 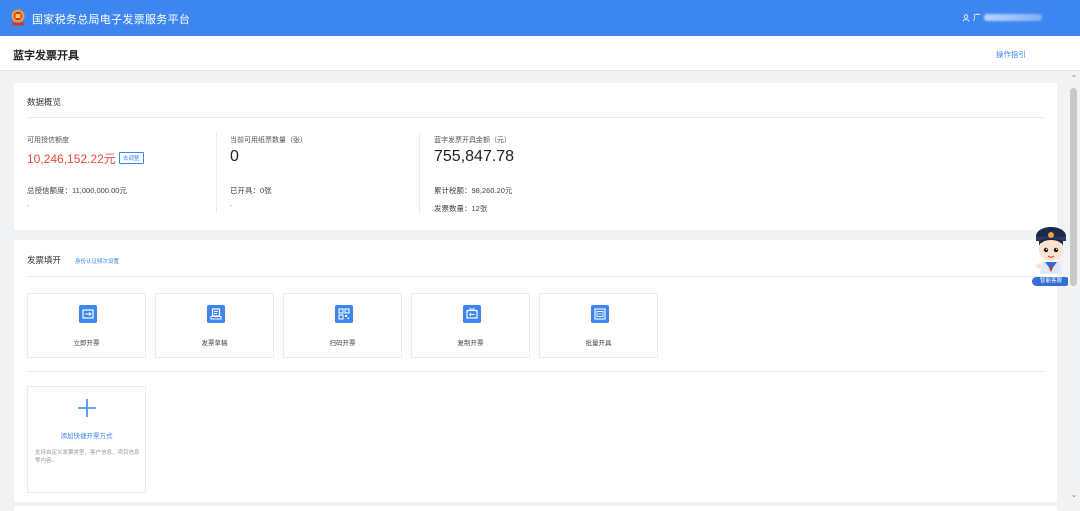 I want to click on tile-label: 复制开票, so click(x=470, y=343).